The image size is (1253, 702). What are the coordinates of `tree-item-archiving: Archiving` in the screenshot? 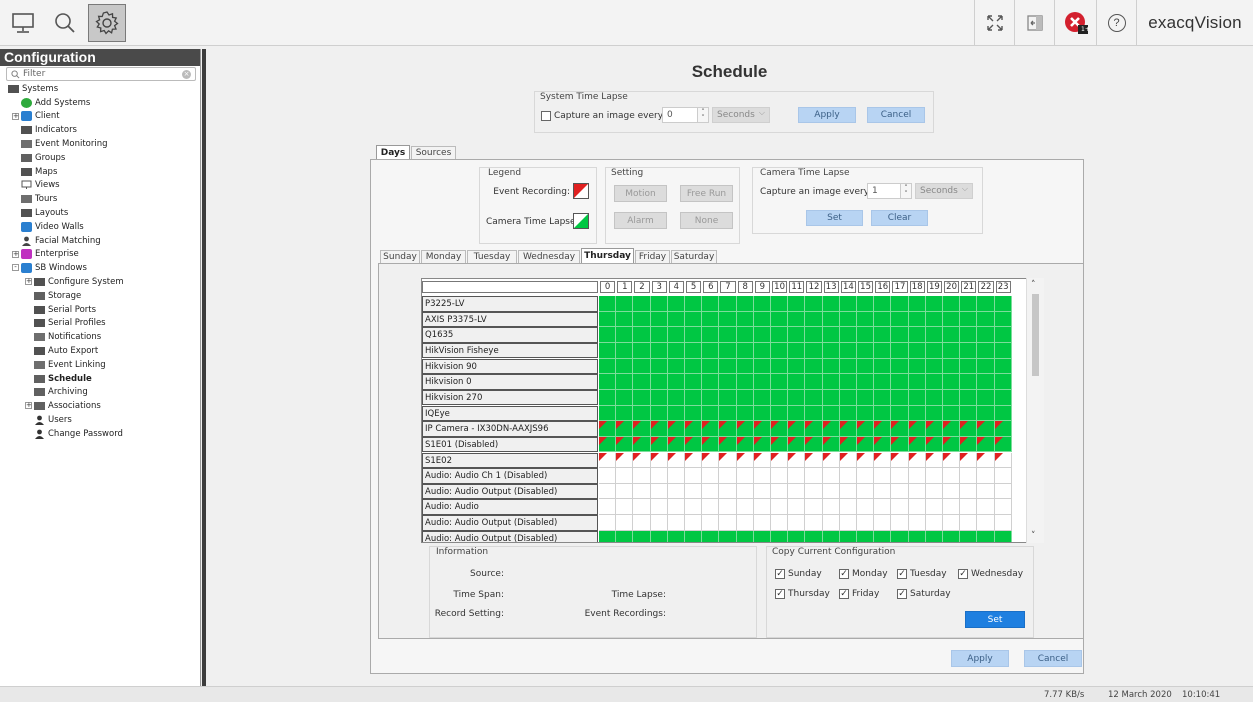 It's located at (61, 393).